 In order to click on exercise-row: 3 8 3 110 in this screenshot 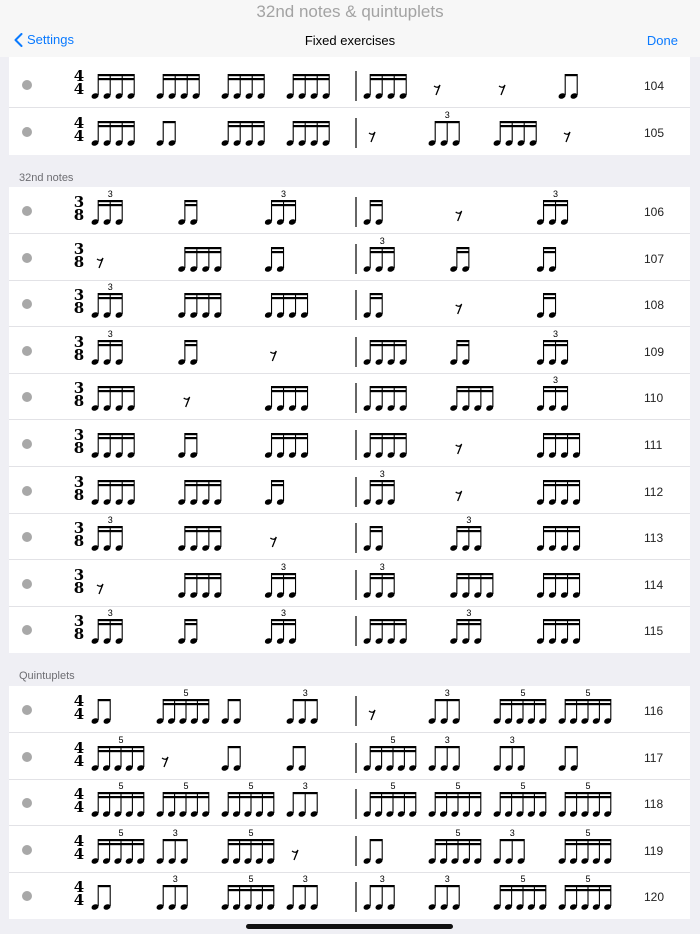, I will do `click(349, 397)`.